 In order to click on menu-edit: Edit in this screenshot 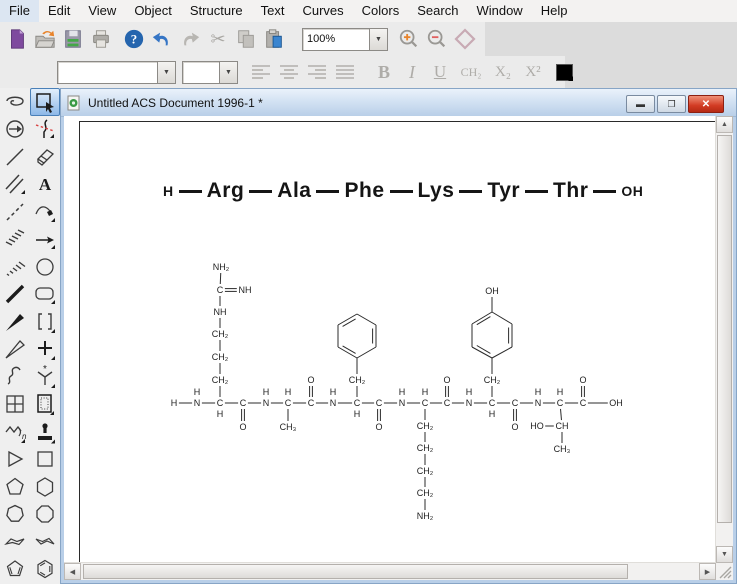, I will do `click(59, 11)`.